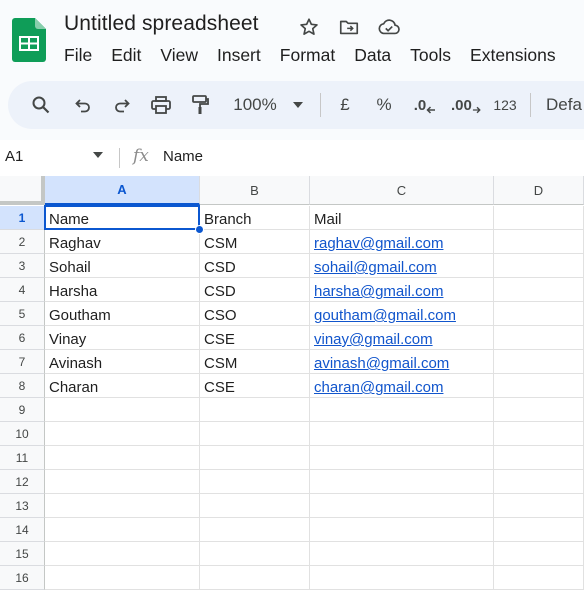  Describe the element at coordinates (402, 362) in the screenshot. I see `cell-c7: avinash@gmail.com` at that location.